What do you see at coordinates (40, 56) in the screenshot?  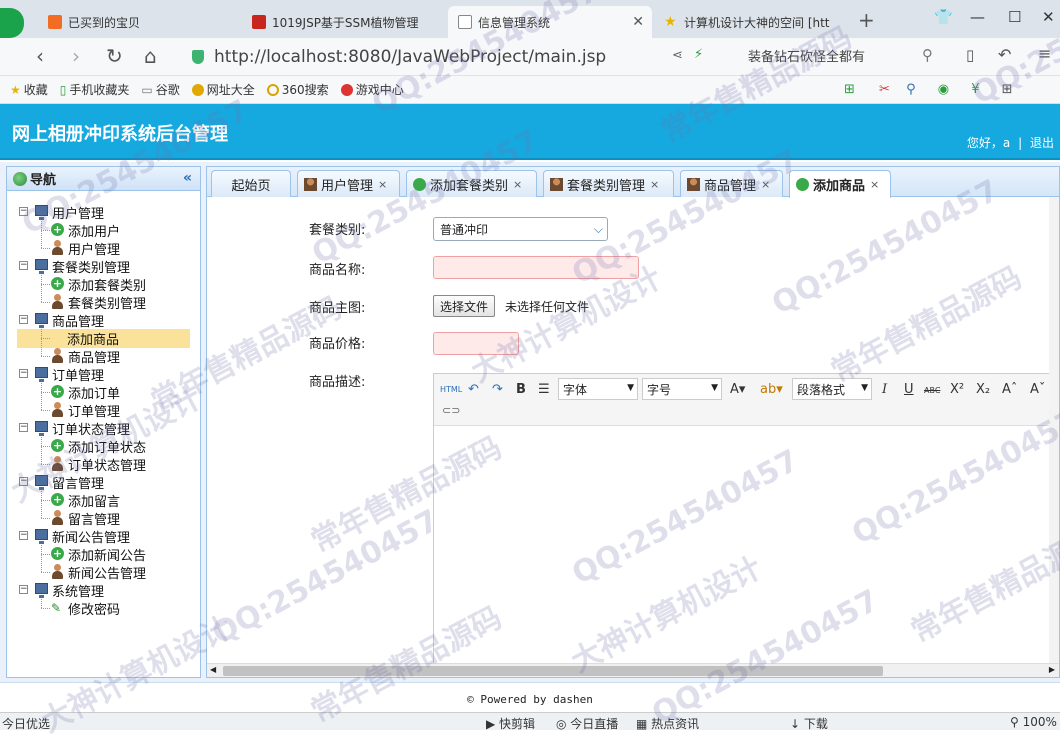 I see `back-icon: ‹` at bounding box center [40, 56].